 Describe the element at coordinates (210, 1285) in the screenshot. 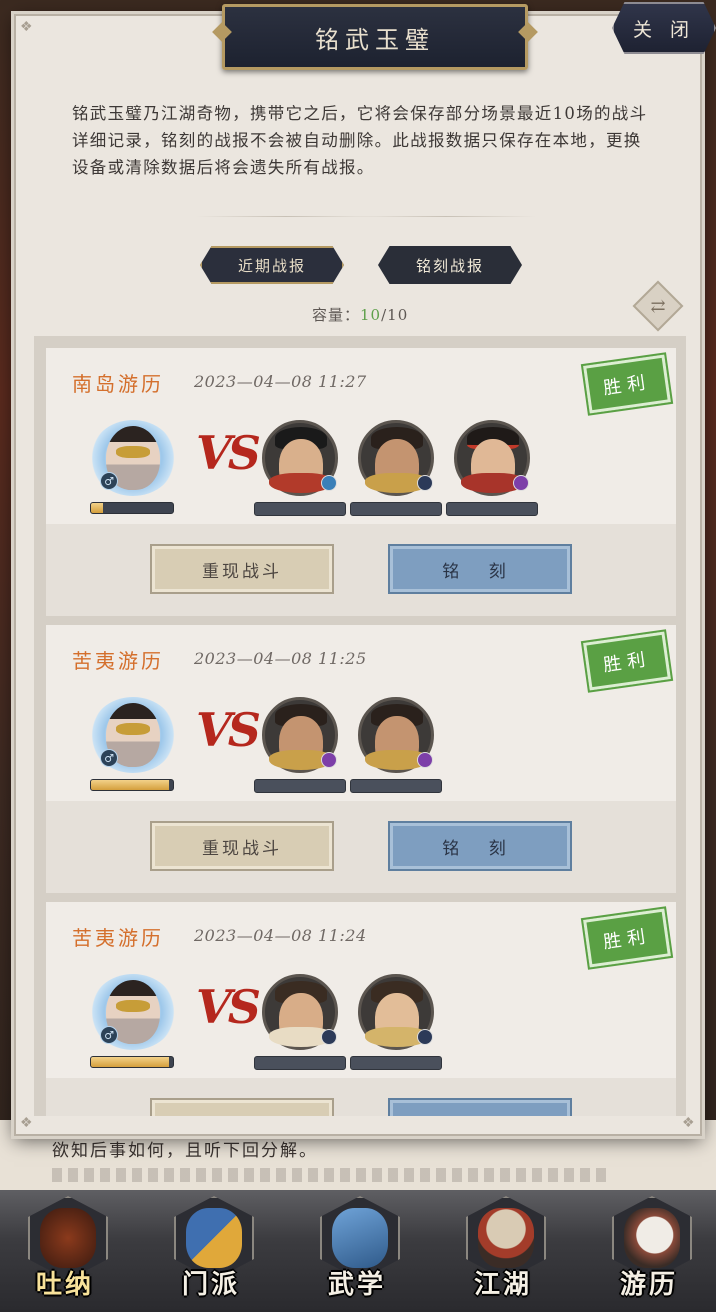

I see `nav-label: 门派` at that location.